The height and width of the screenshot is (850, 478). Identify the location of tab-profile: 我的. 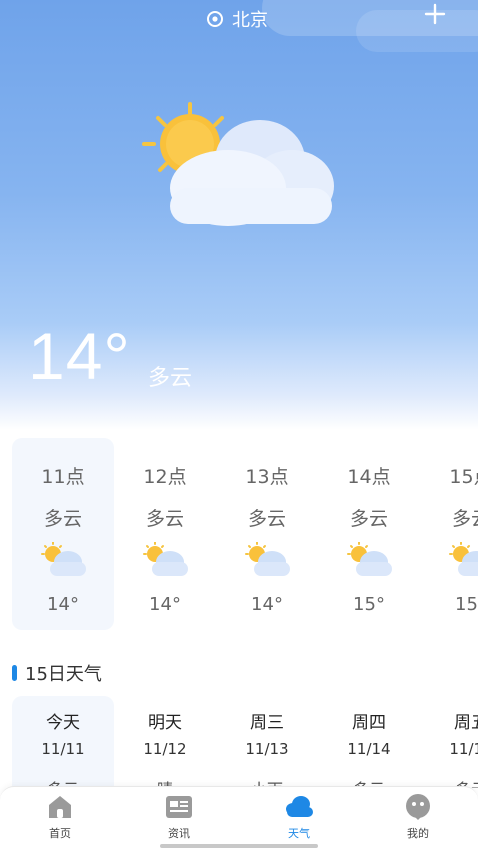
(418, 819).